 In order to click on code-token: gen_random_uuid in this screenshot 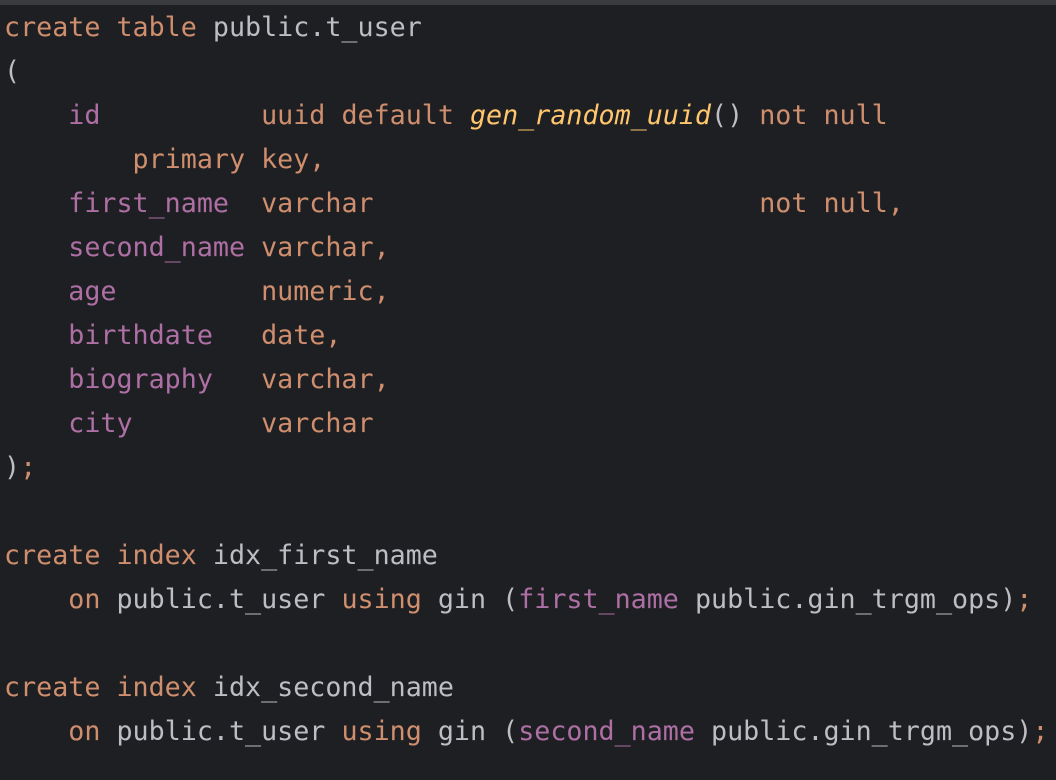, I will do `click(590, 115)`.